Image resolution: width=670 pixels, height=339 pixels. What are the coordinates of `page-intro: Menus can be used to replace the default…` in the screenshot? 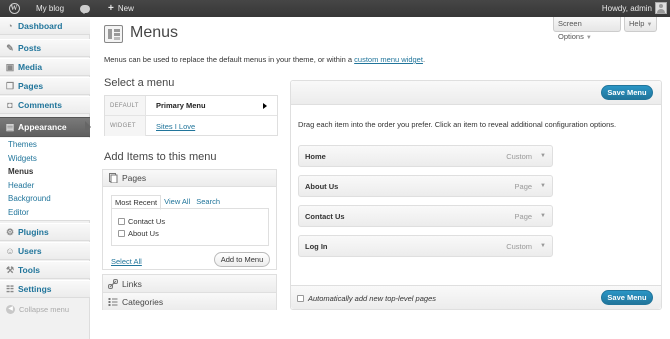 It's located at (264, 59).